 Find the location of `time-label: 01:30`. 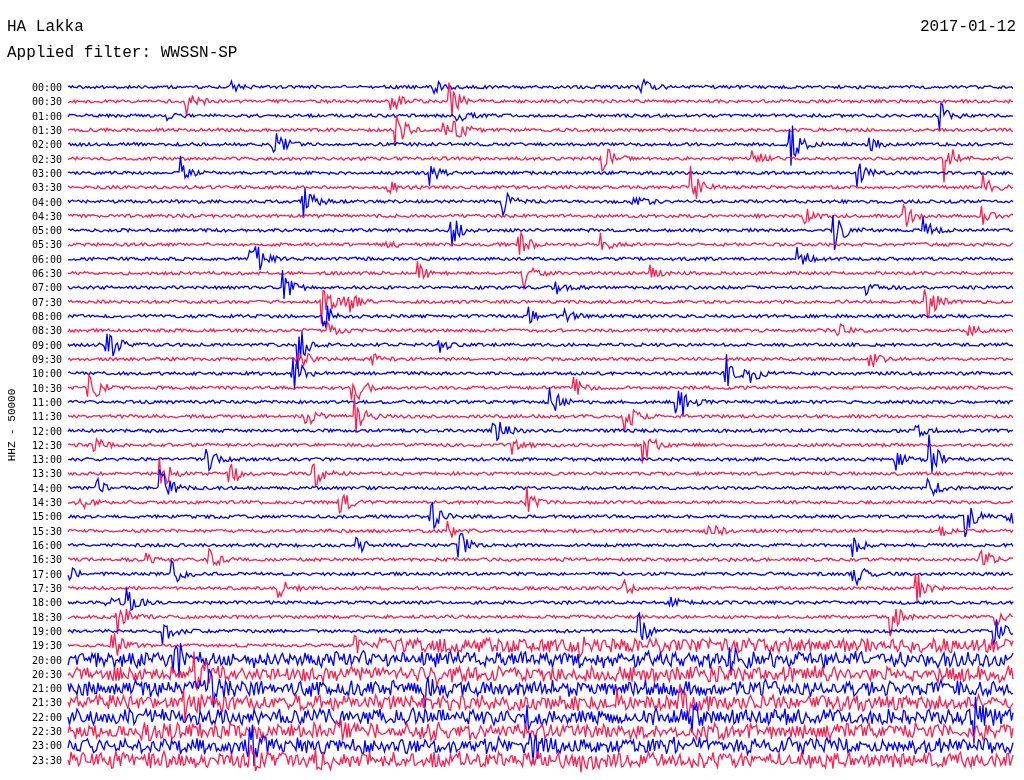

time-label: 01:30 is located at coordinates (46, 130).